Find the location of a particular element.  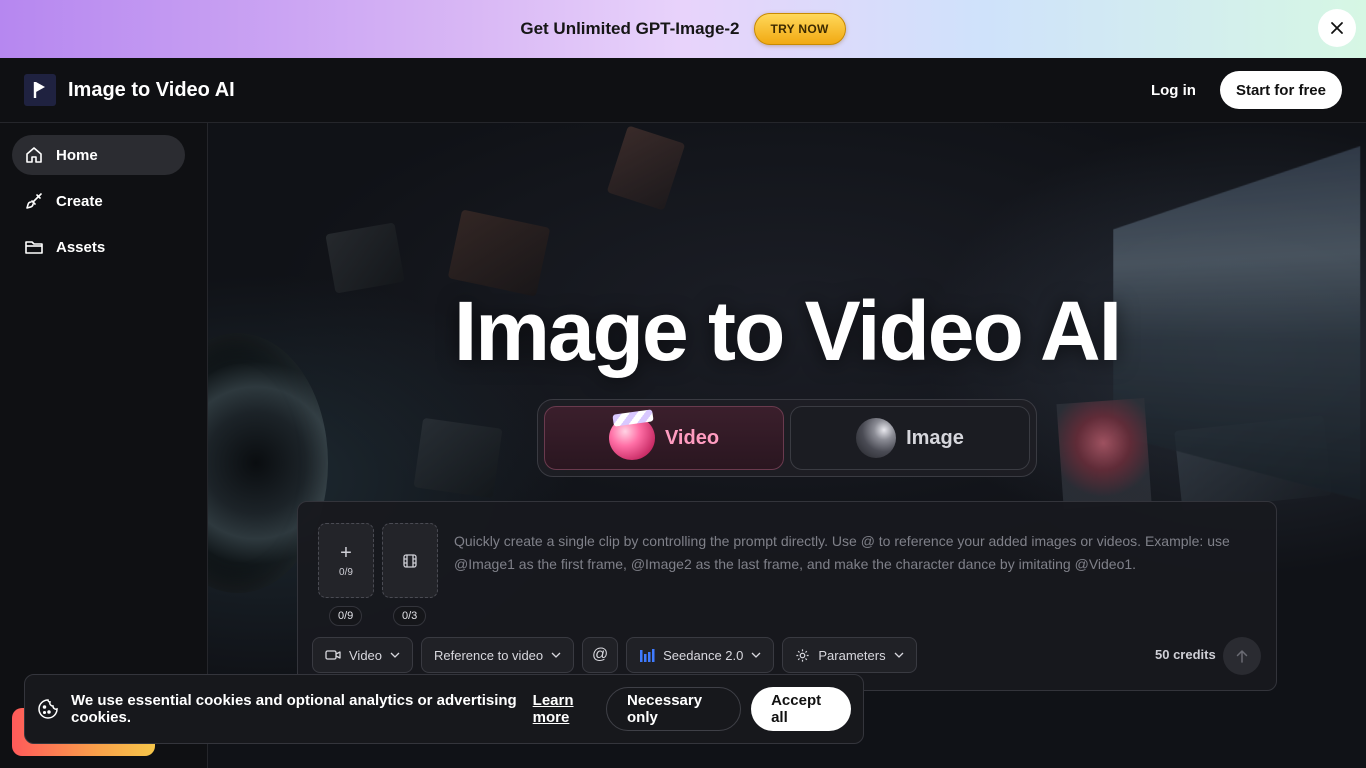

image-upload-tile: + 0/9 is located at coordinates (346, 560).